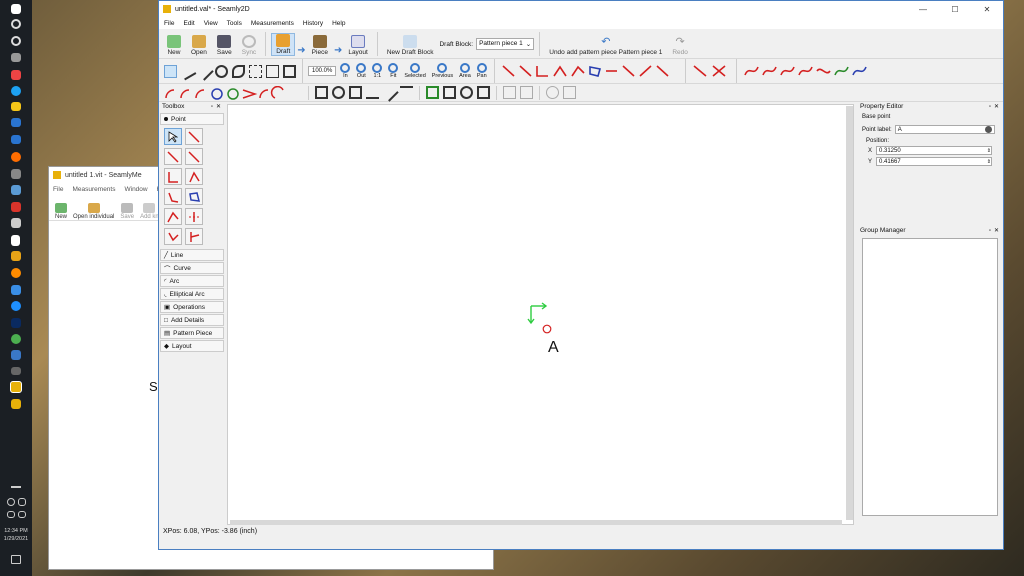  Describe the element at coordinates (849, 313) in the screenshot. I see `vertical-scrollbar` at that location.